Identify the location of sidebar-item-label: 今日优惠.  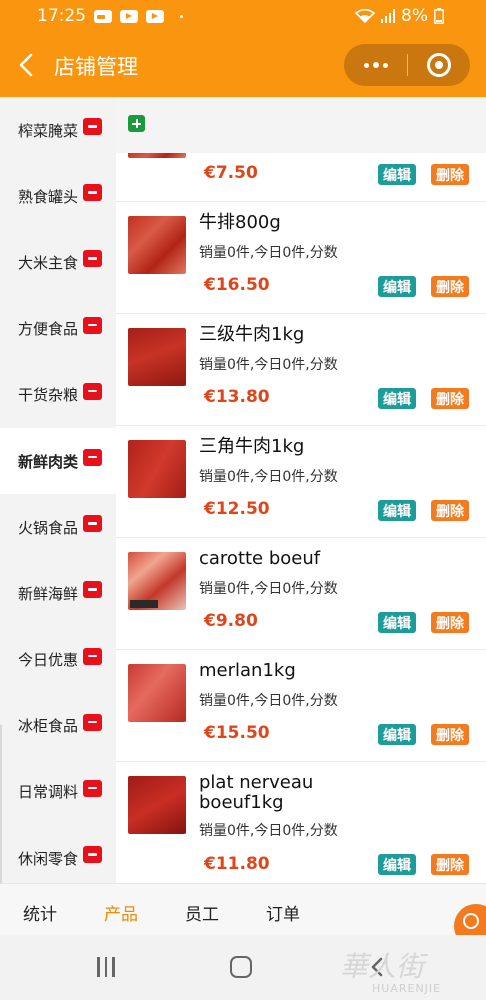
(48, 660).